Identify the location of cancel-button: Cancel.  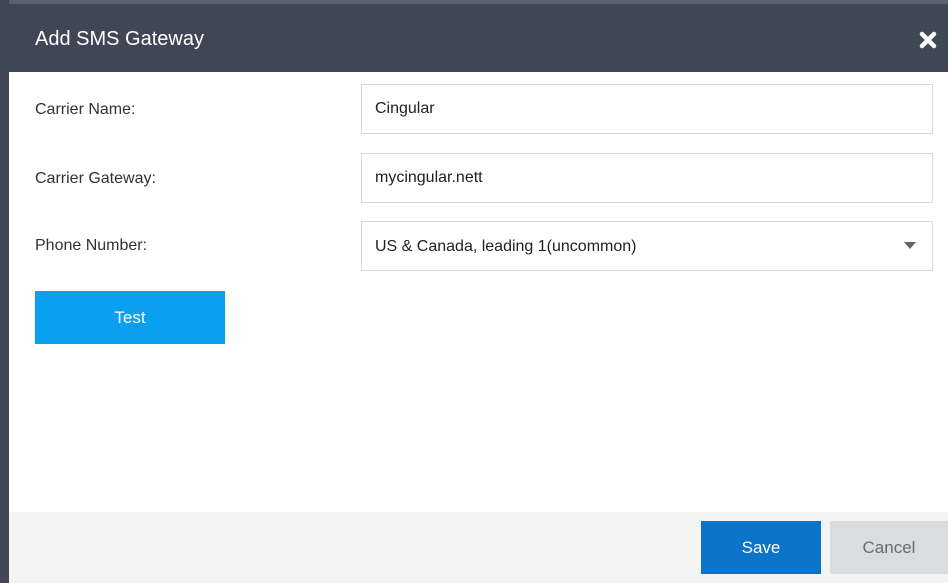
(889, 547).